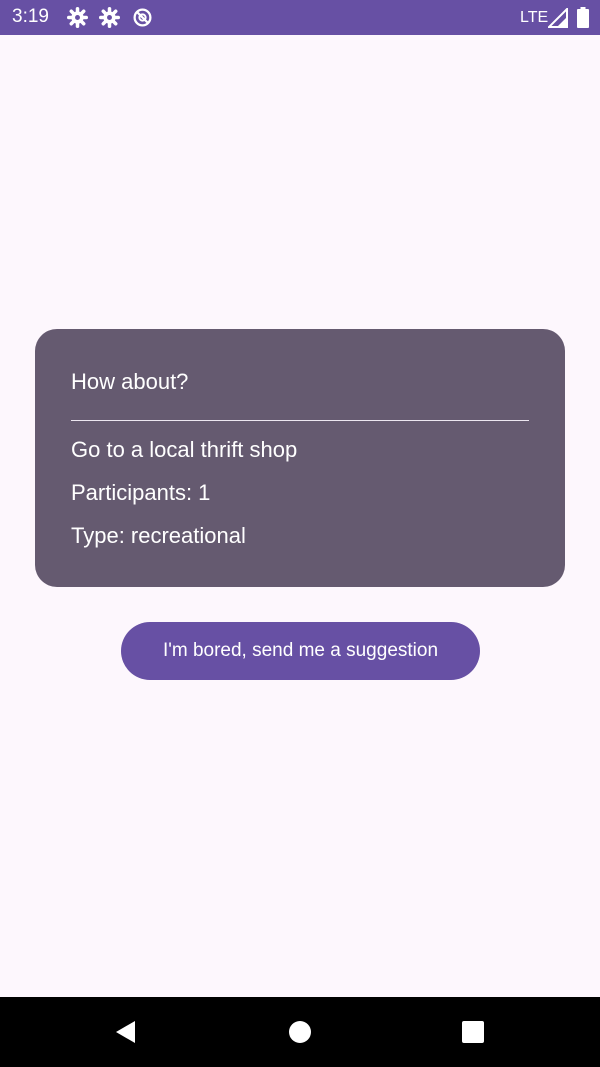 This screenshot has height=1067, width=600. What do you see at coordinates (300, 651) in the screenshot?
I see `suggest-button: I'm bored, send me a suggestion` at bounding box center [300, 651].